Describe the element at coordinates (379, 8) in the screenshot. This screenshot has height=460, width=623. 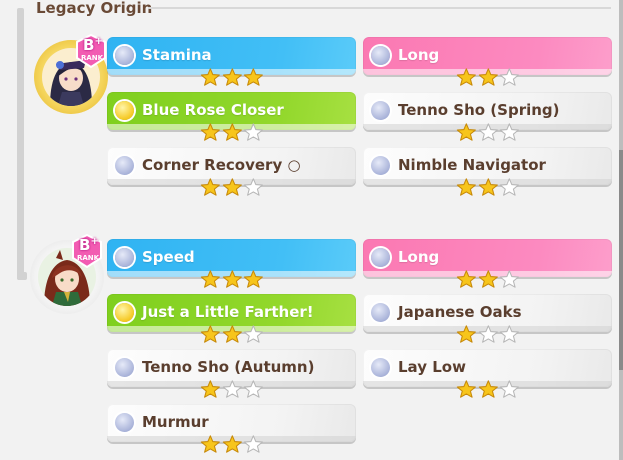
I see `header-divider` at that location.